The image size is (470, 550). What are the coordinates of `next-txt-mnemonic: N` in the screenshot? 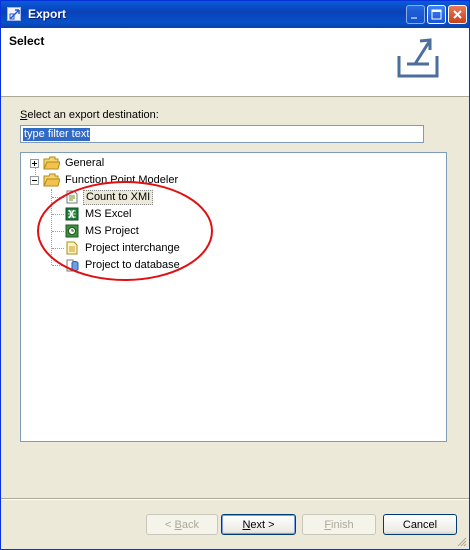 It's located at (246, 525).